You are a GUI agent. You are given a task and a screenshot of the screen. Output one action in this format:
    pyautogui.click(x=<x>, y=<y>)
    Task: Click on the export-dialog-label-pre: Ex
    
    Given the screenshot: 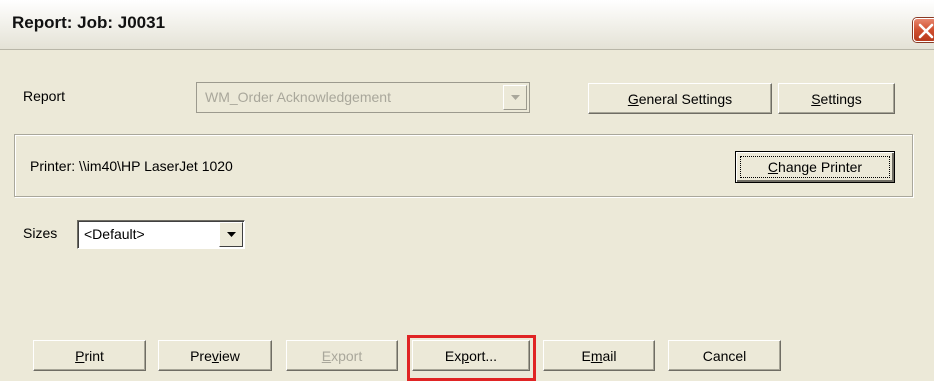 What is the action you would take?
    pyautogui.click(x=453, y=355)
    